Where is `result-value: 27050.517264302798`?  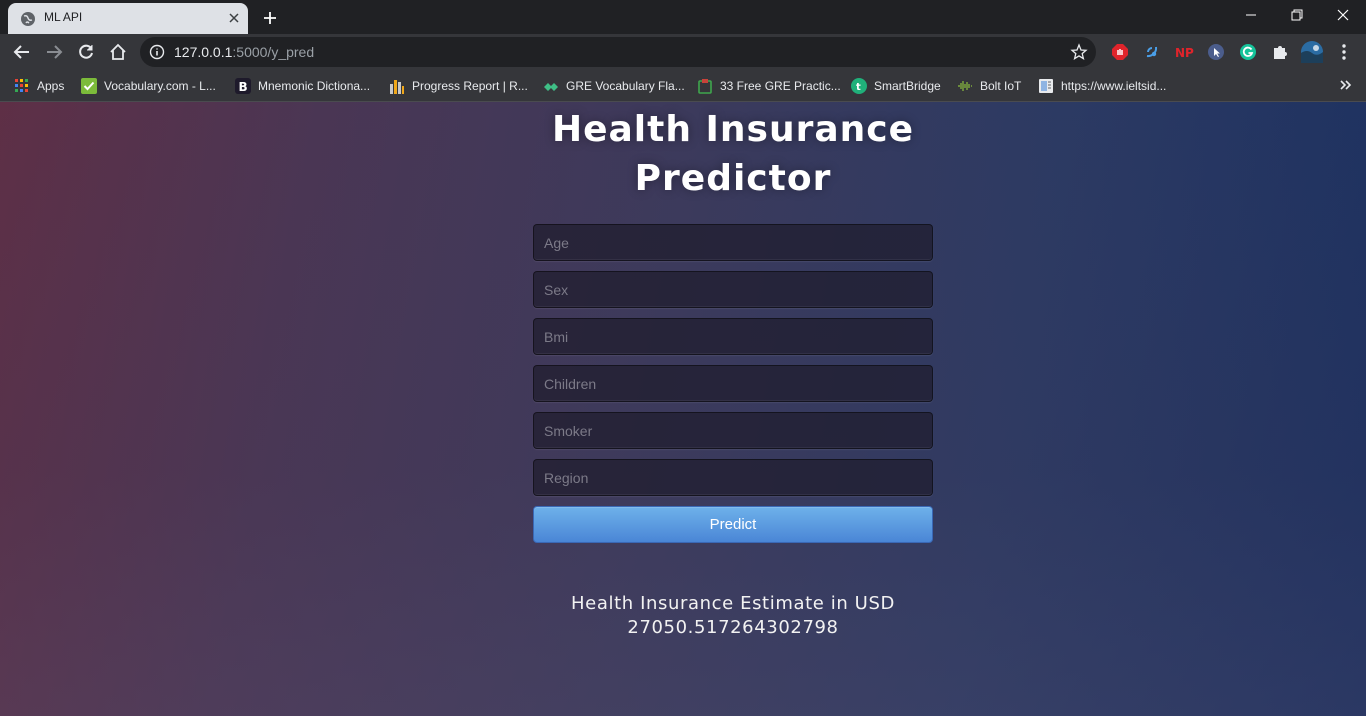 result-value: 27050.517264302798 is located at coordinates (733, 627).